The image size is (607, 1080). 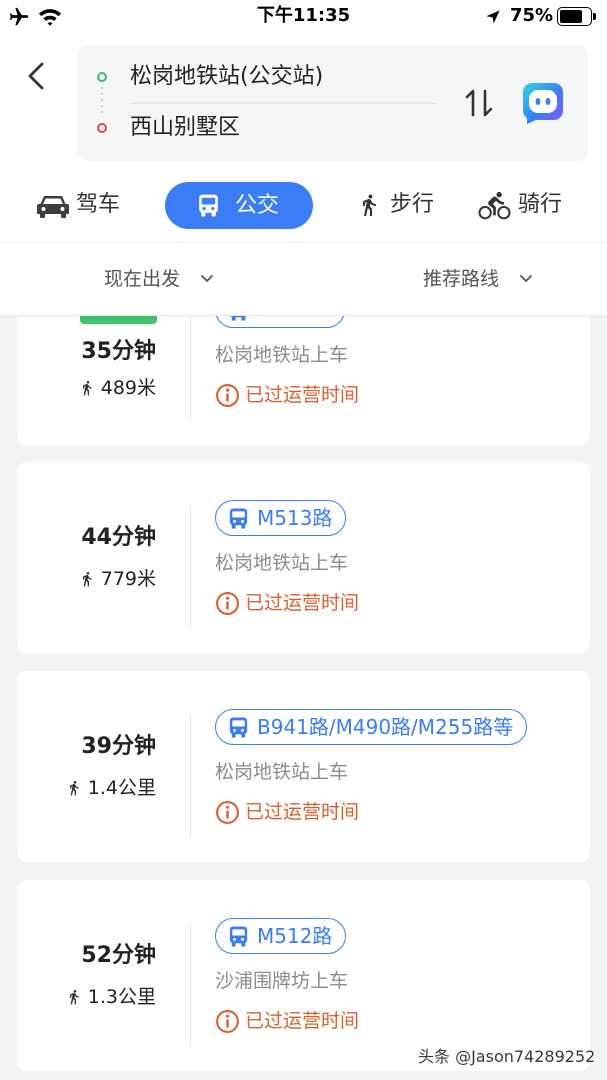 What do you see at coordinates (118, 320) in the screenshot?
I see `recommend-badge` at bounding box center [118, 320].